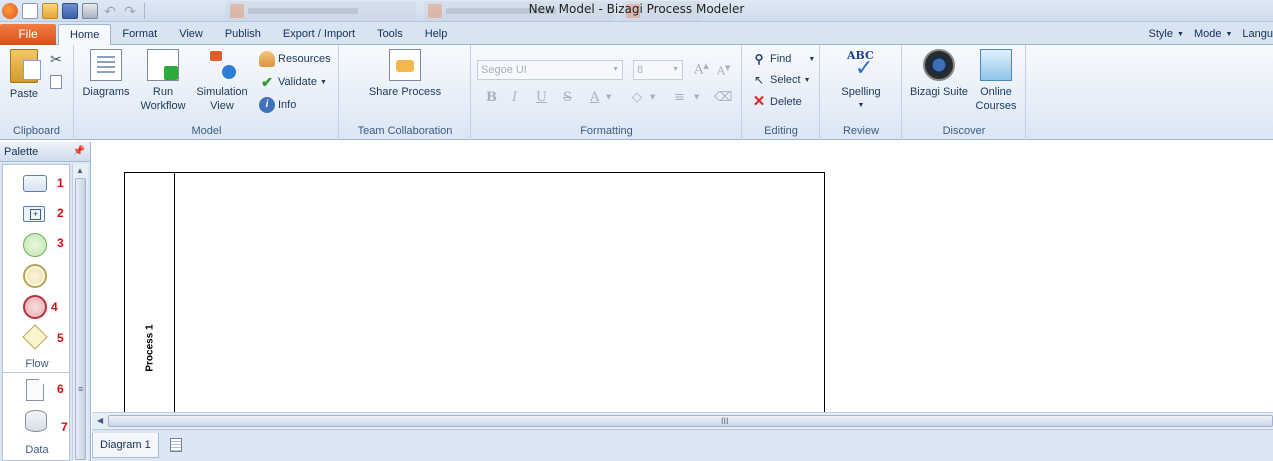 The height and width of the screenshot is (461, 1273). Describe the element at coordinates (54, 307) in the screenshot. I see `palette-number: 4` at that location.